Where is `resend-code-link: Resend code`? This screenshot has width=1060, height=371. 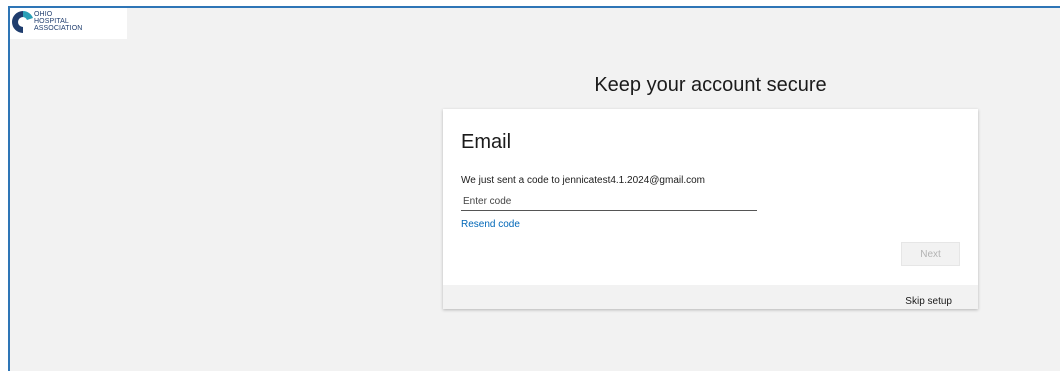
resend-code-link: Resend code is located at coordinates (490, 224).